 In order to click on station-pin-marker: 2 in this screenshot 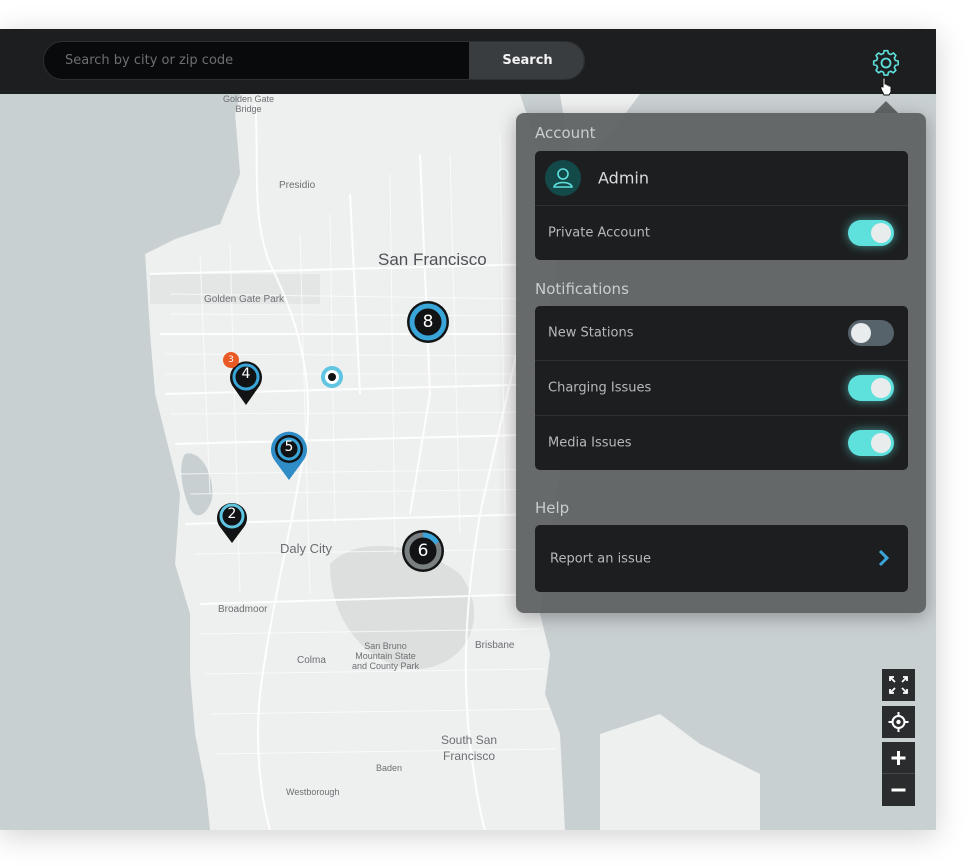, I will do `click(232, 522)`.